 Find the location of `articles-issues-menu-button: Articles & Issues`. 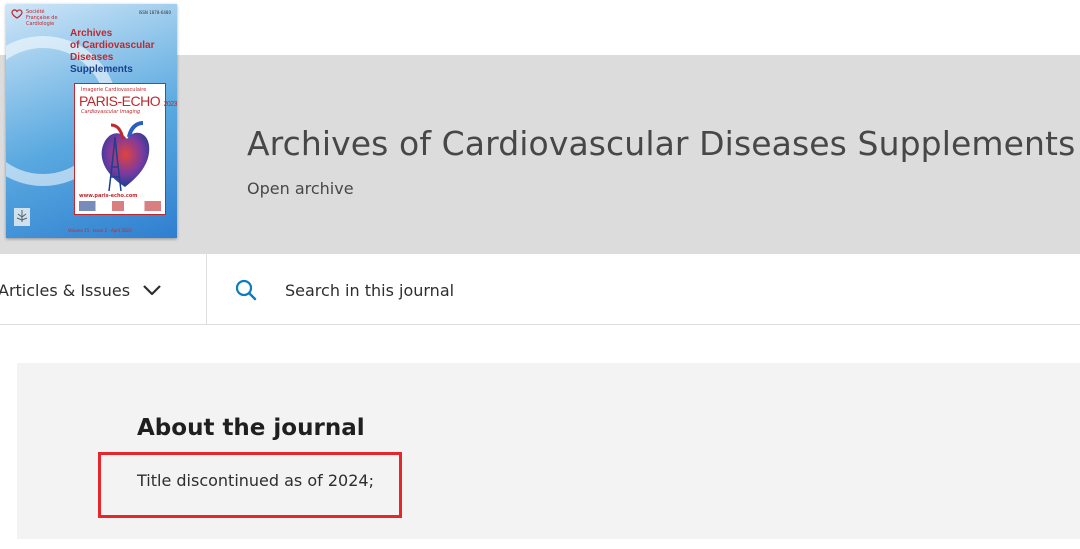

articles-issues-menu-button: Articles & Issues is located at coordinates (81, 290).